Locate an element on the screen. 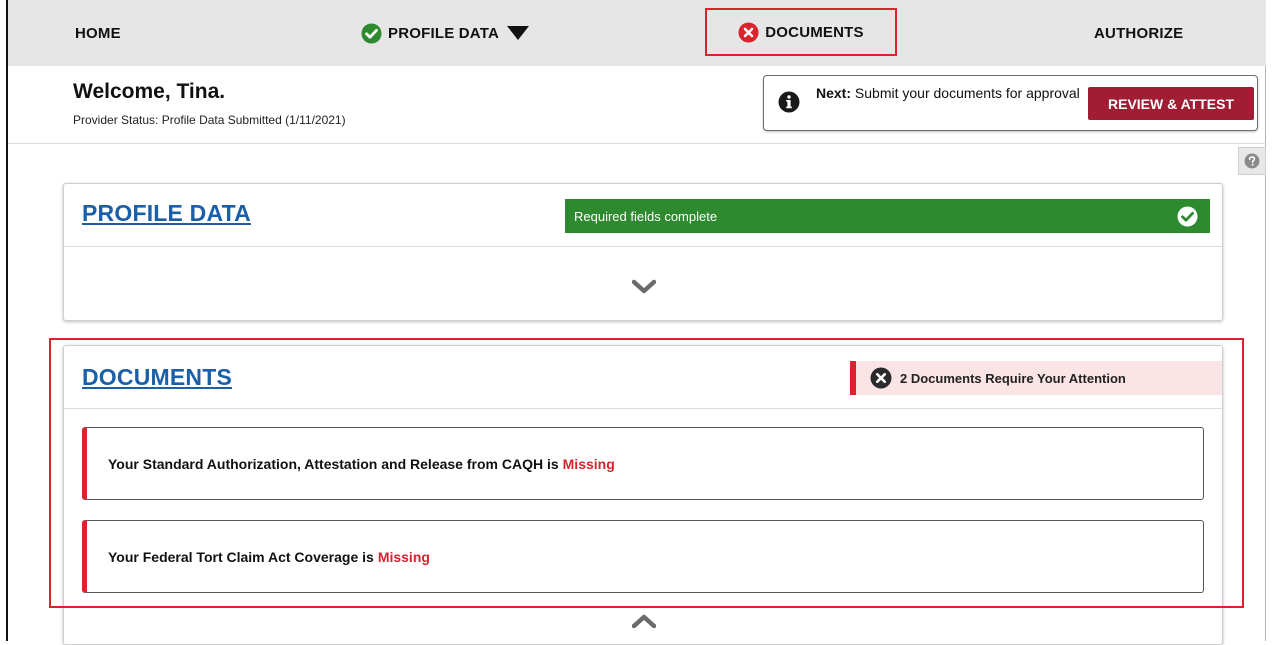  profile-data-card-header: PROFILE DATA Required fields complete is located at coordinates (643, 215).